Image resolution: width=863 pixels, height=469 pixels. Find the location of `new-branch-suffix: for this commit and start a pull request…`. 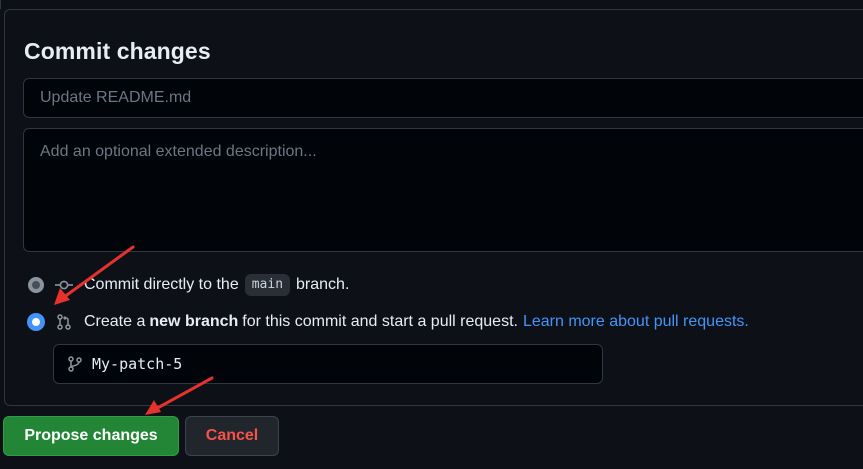

new-branch-suffix: for this commit and start a pull request… is located at coordinates (380, 321).